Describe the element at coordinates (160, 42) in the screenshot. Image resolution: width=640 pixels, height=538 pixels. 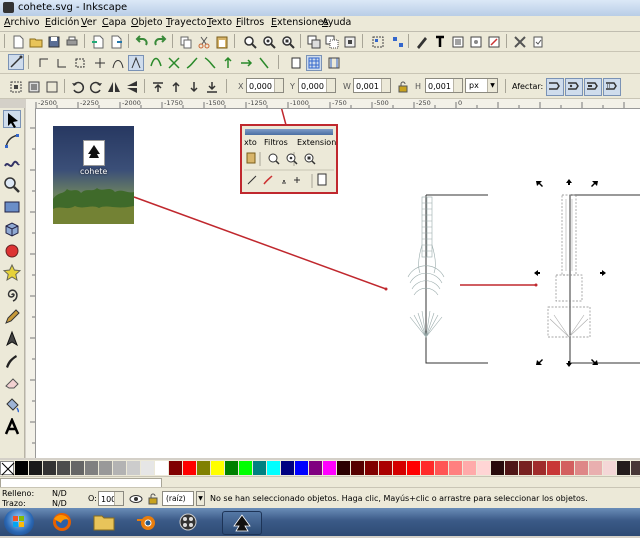
I see `redo-icon` at that location.